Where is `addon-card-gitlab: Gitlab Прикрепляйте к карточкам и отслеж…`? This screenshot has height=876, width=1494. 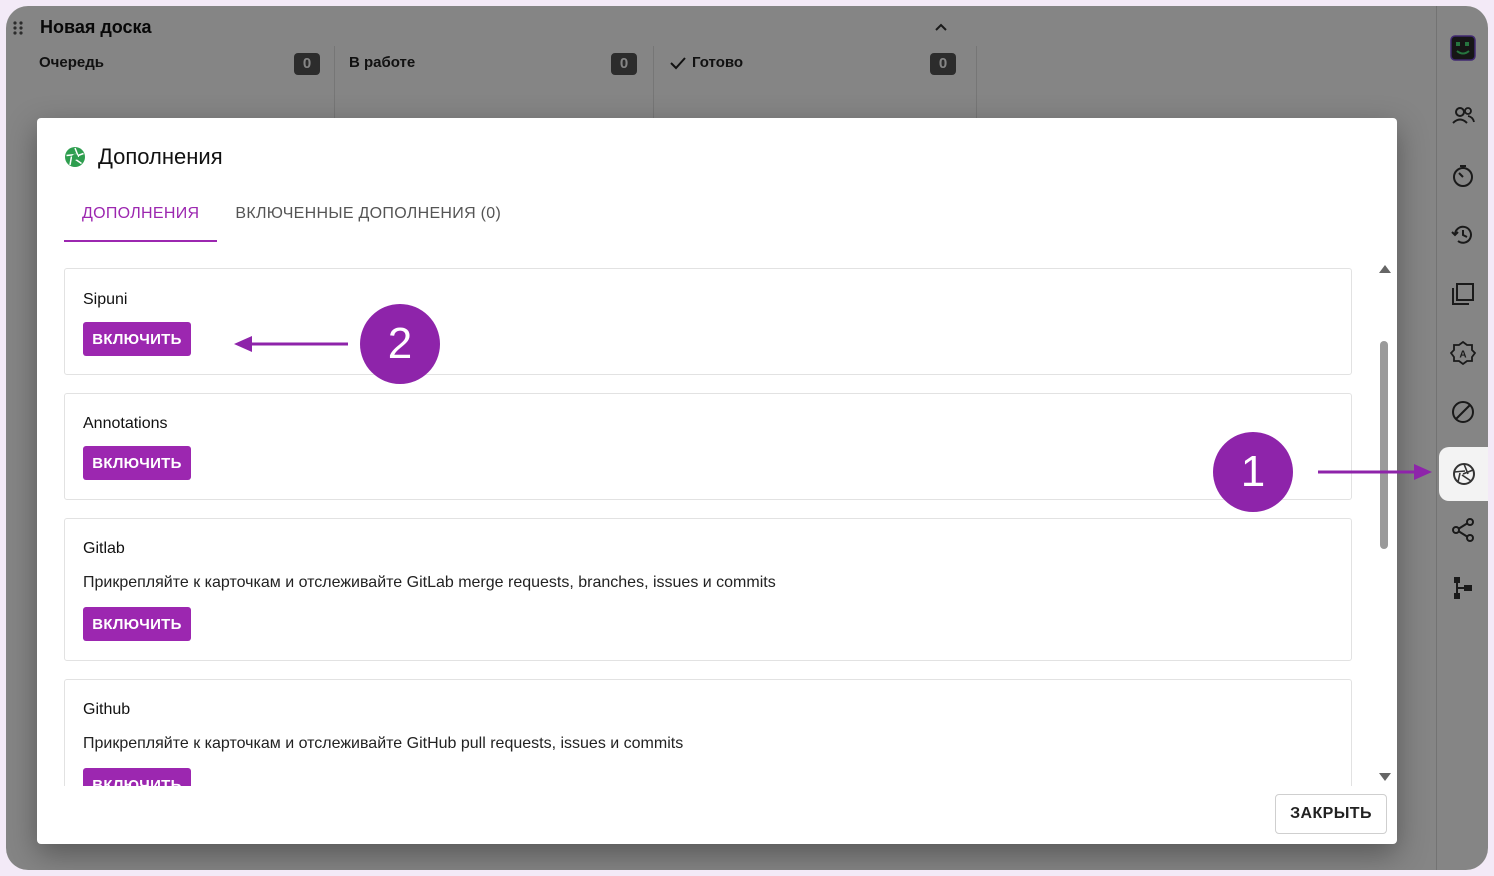
addon-card-gitlab: Gitlab Прикрепляйте к карточкам и отслеж… is located at coordinates (708, 589).